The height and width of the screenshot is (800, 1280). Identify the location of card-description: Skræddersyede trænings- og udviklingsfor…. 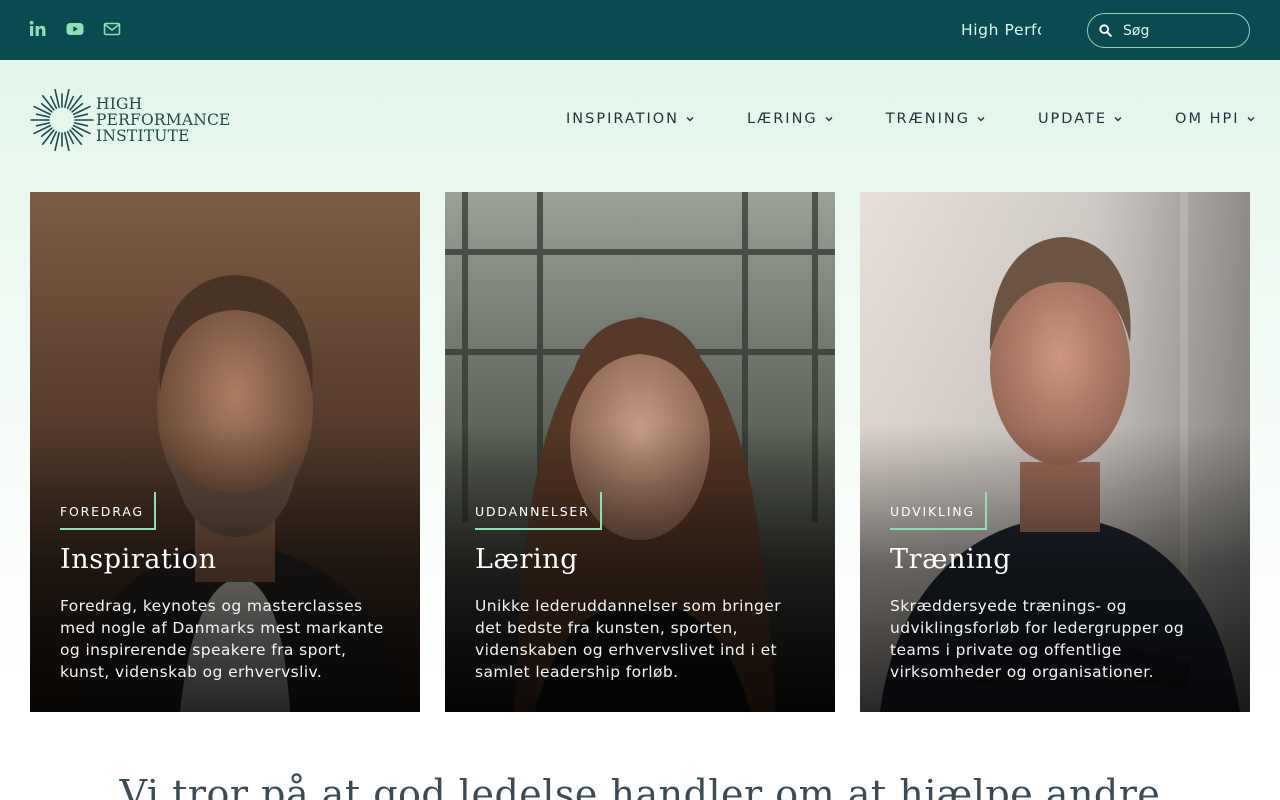
(1037, 639).